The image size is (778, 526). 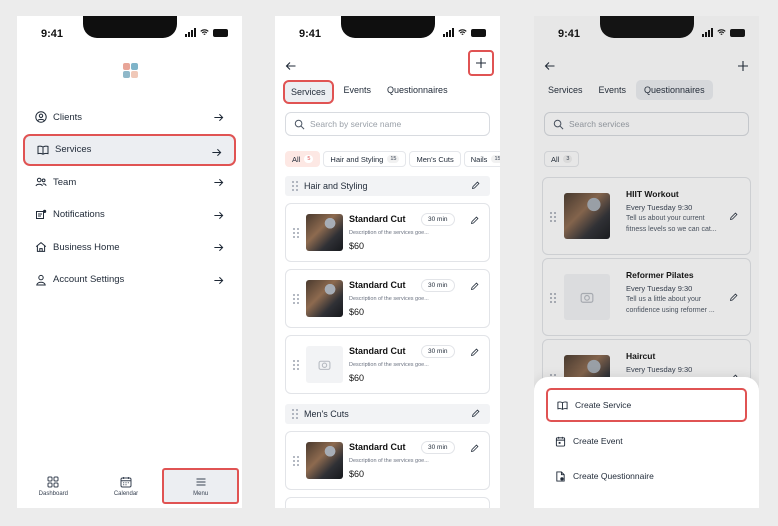 I want to click on tab-services: Services, so click(x=308, y=92).